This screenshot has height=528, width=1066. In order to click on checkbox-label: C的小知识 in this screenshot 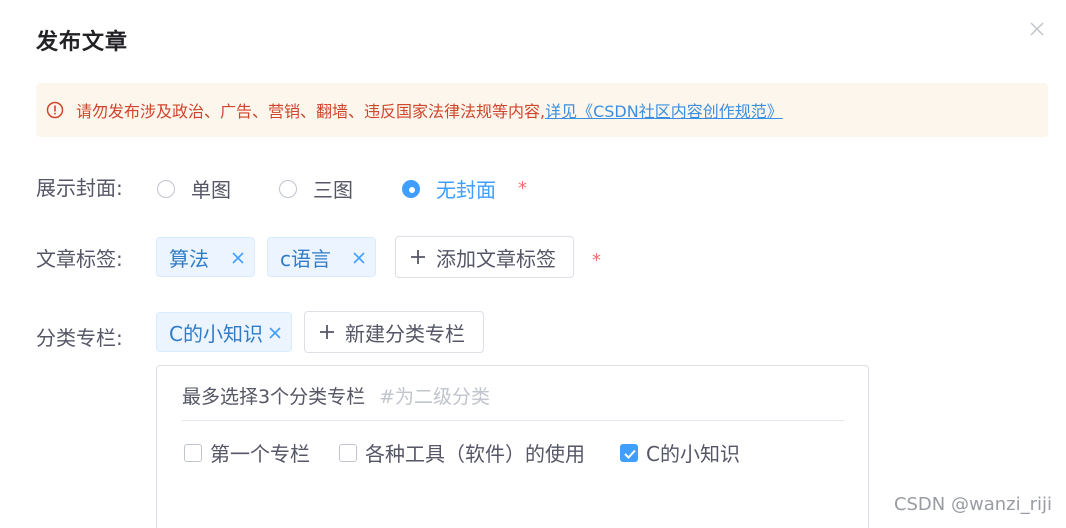, I will do `click(693, 454)`.